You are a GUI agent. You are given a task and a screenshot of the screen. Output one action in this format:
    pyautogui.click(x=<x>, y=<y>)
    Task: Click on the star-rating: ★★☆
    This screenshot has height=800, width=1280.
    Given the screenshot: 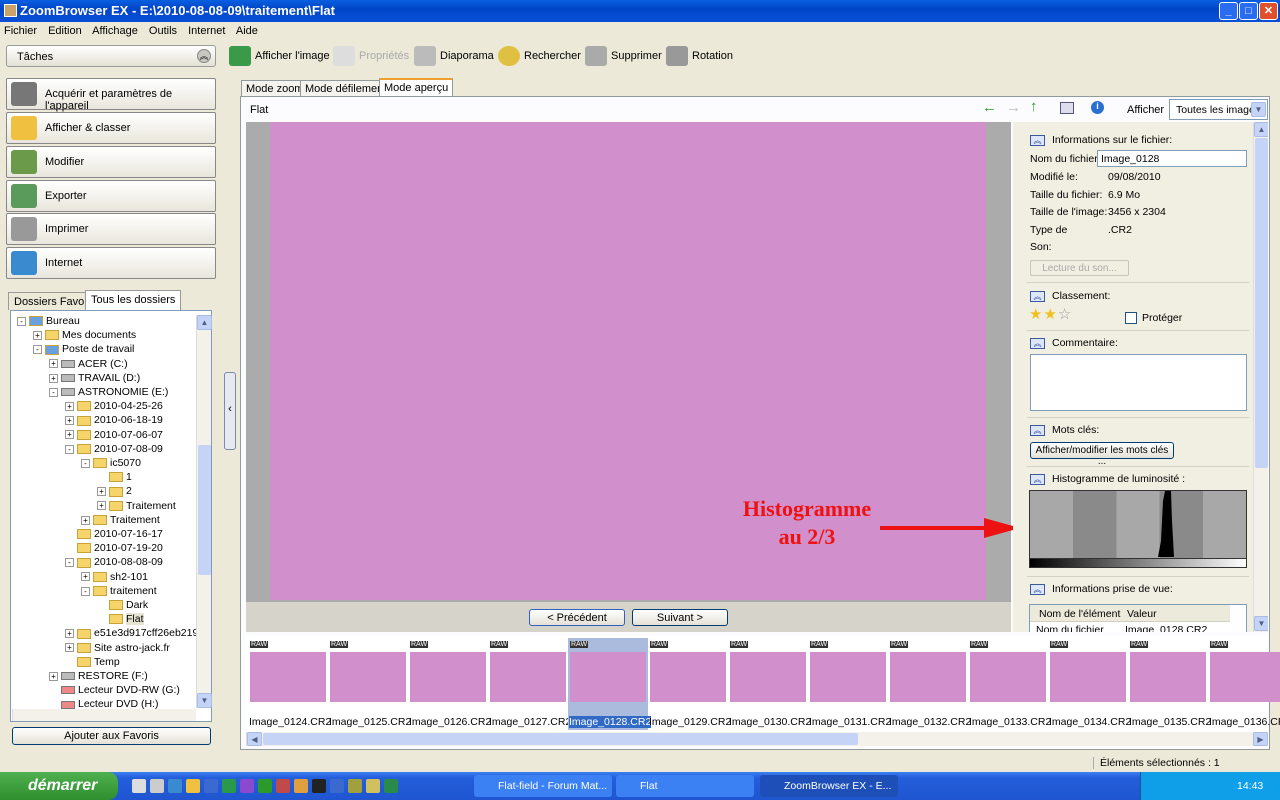 What is the action you would take?
    pyautogui.click(x=1050, y=314)
    